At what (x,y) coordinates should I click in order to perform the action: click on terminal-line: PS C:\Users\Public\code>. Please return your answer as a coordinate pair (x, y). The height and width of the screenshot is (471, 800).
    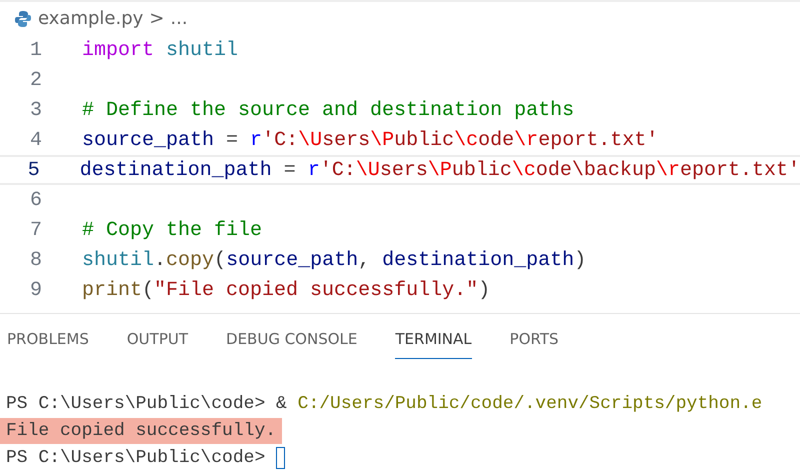
    Looking at the image, I should click on (136, 458).